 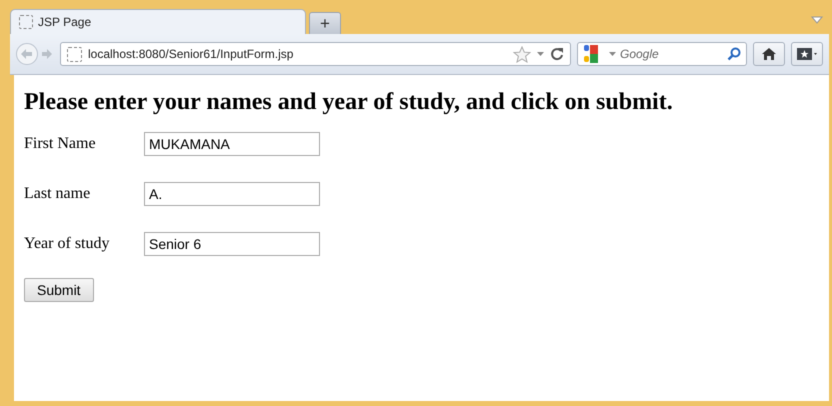 What do you see at coordinates (325, 23) in the screenshot?
I see `new-tab-button: +` at bounding box center [325, 23].